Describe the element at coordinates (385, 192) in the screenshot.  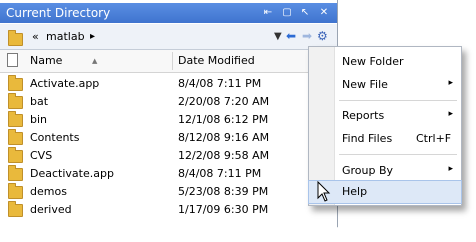
I see `menu-item-help: Help` at that location.